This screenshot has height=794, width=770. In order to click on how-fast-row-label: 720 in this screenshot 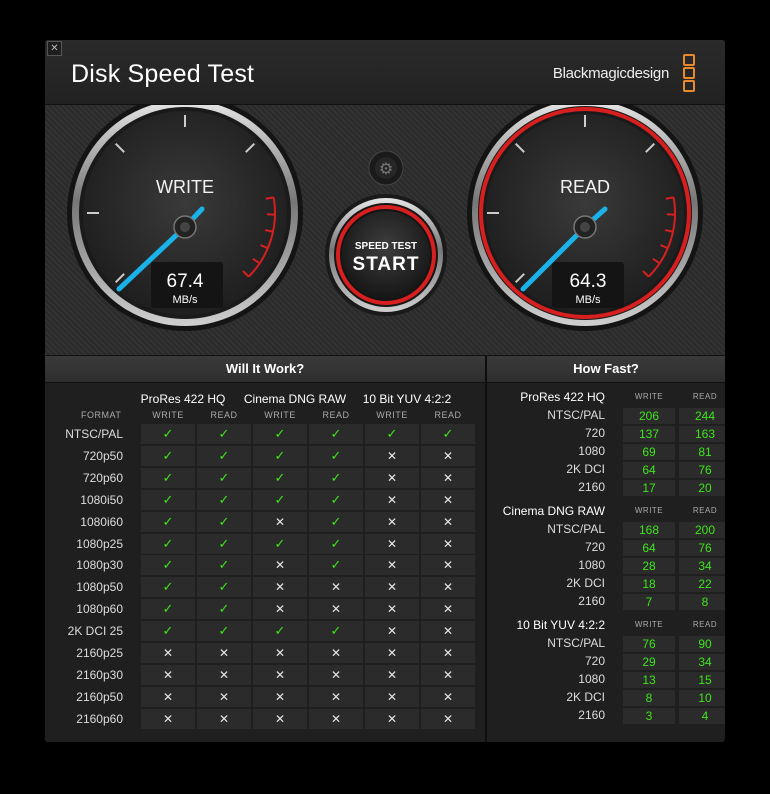, I will do `click(594, 433)`.